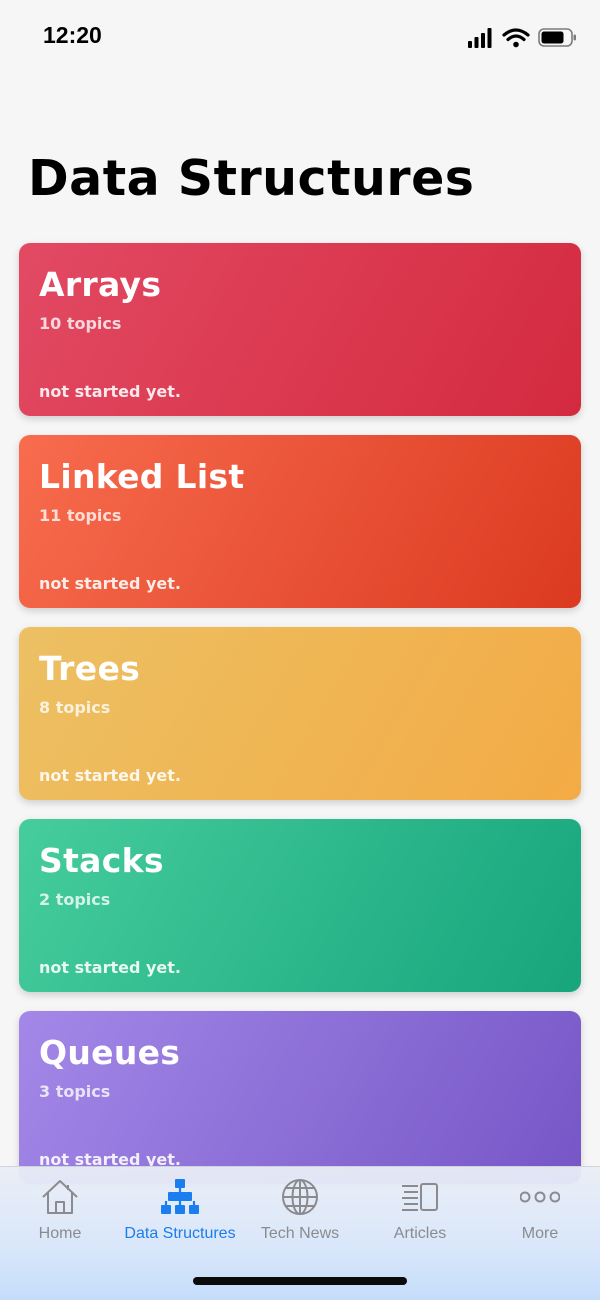  I want to click on card-trees: Trees 8 topics not started yet., so click(300, 713).